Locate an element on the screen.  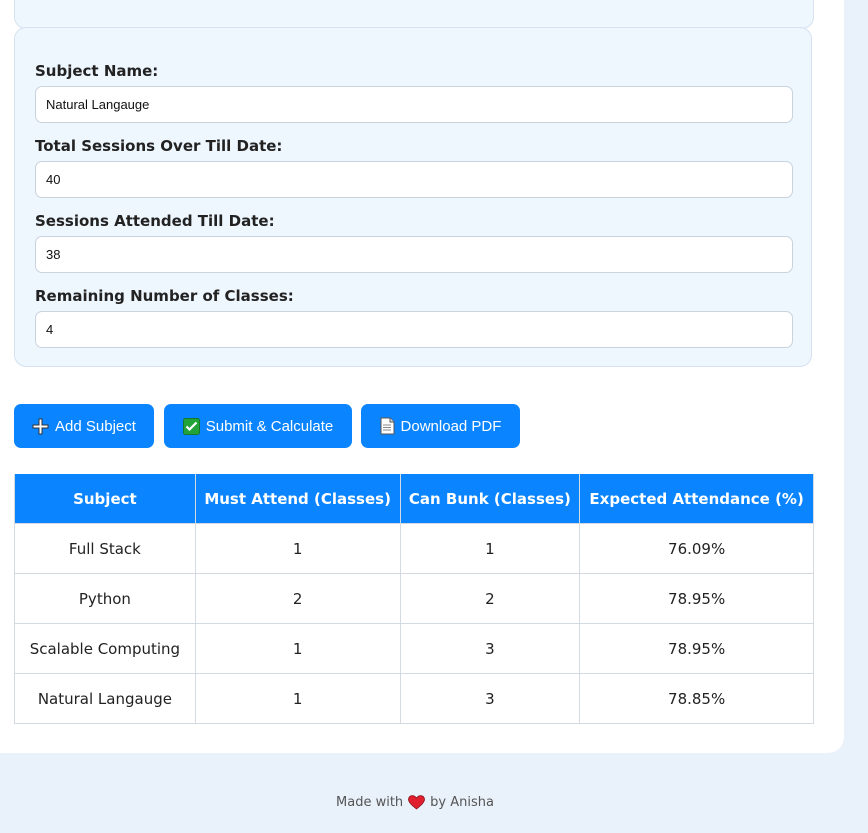
heart-icon is located at coordinates (417, 802).